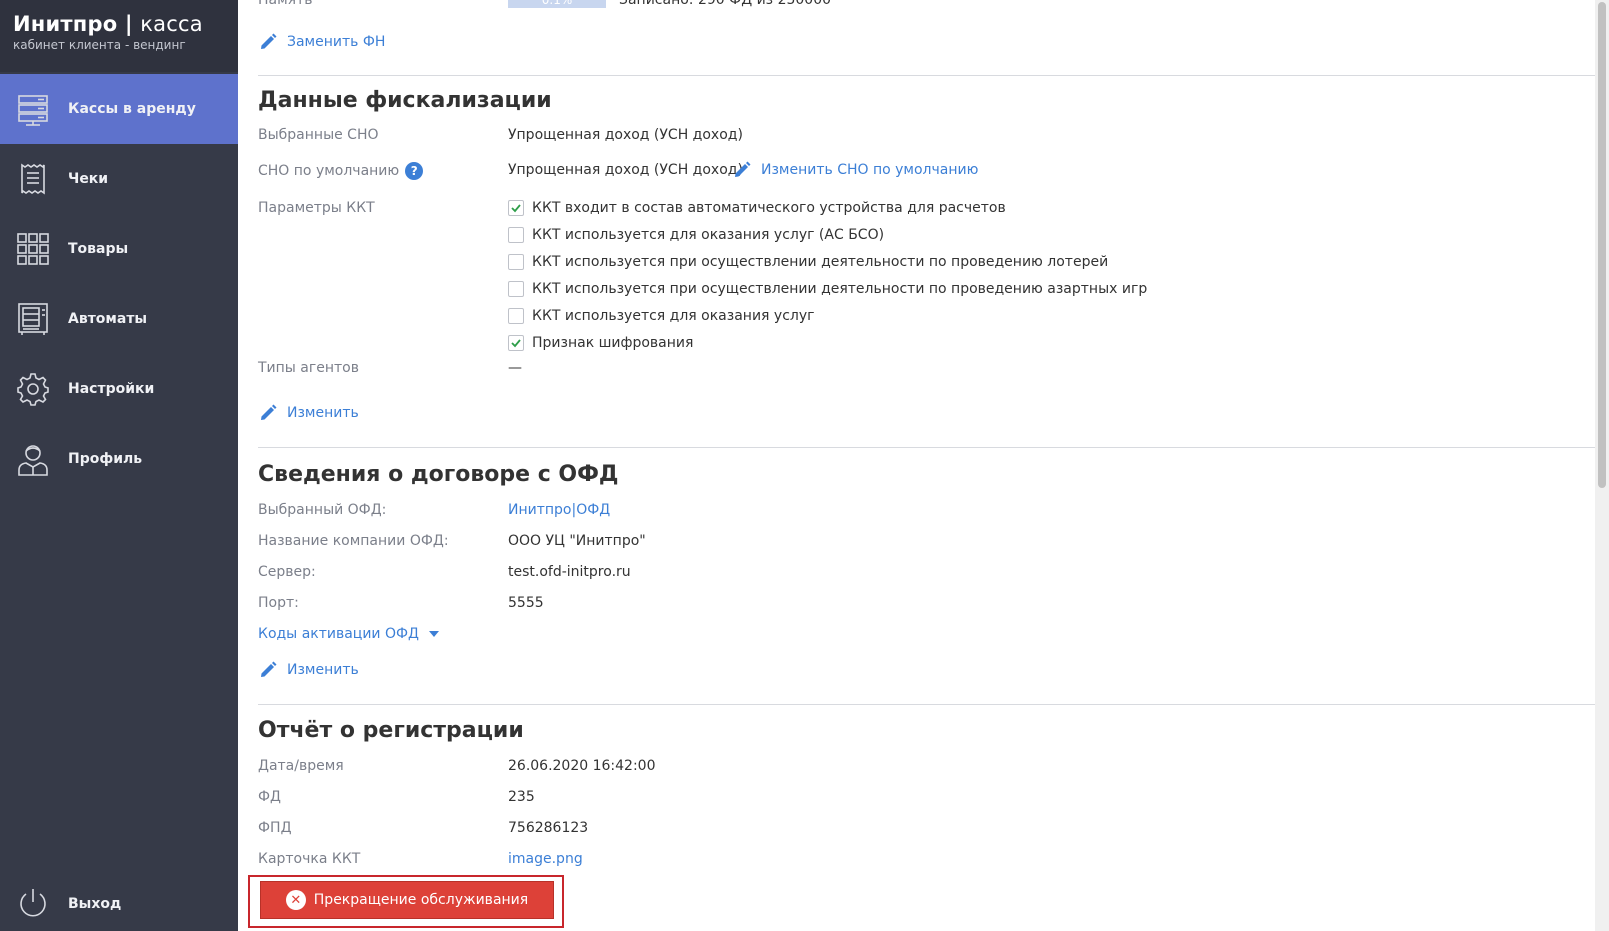 The image size is (1609, 931). What do you see at coordinates (111, 389) in the screenshot?
I see `nav-label: Настройки` at bounding box center [111, 389].